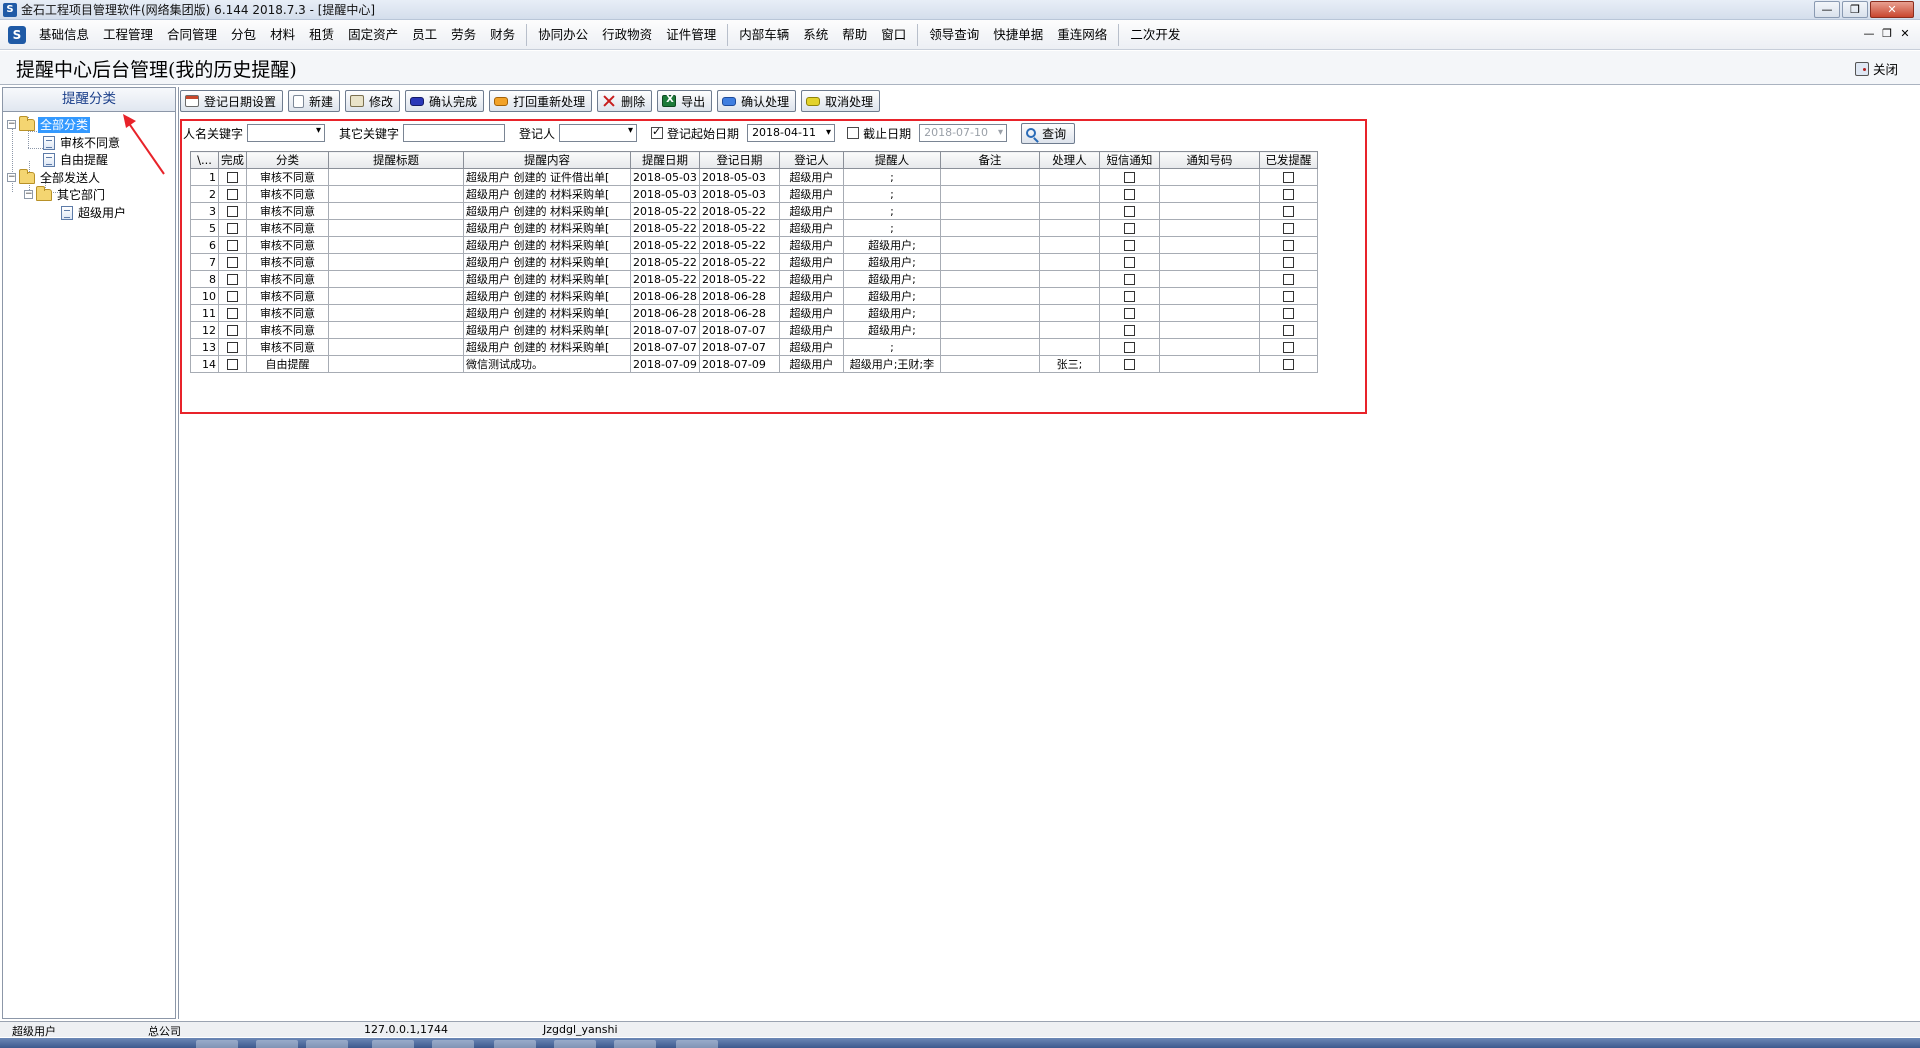 This screenshot has height=1048, width=1920. What do you see at coordinates (665, 262) in the screenshot?
I see `remind-date-cell: 2018-05-22` at bounding box center [665, 262].